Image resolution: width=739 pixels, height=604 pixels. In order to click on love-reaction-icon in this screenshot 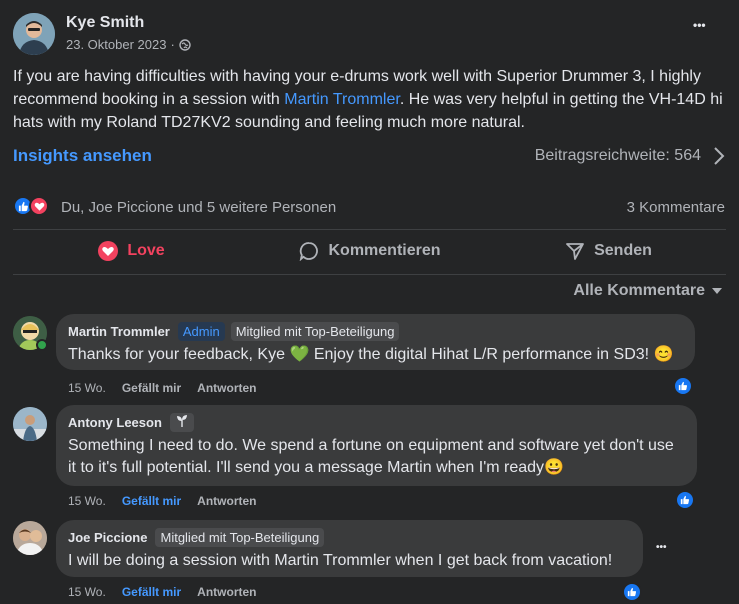, I will do `click(39, 206)`.